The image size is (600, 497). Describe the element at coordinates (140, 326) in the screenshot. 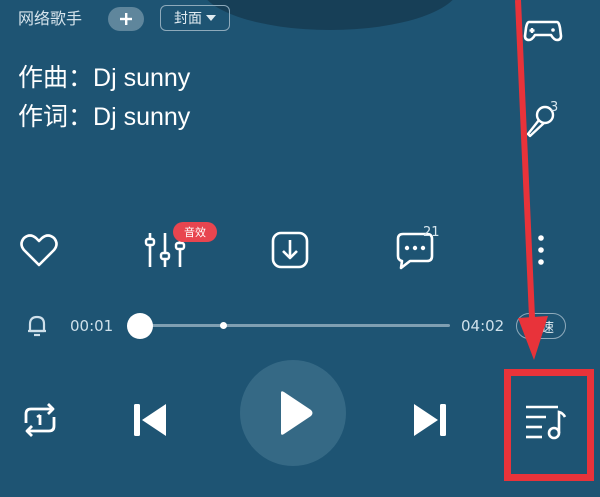

I see `progress-thumb` at that location.